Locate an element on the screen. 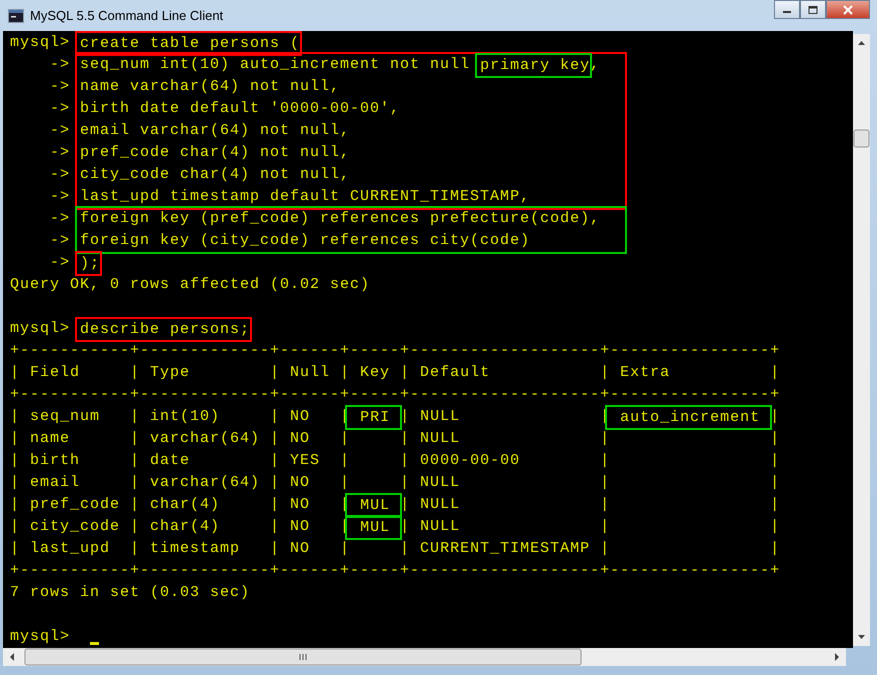 The height and width of the screenshot is (675, 877). highlighted-text: auto_increment is located at coordinates (688, 417).